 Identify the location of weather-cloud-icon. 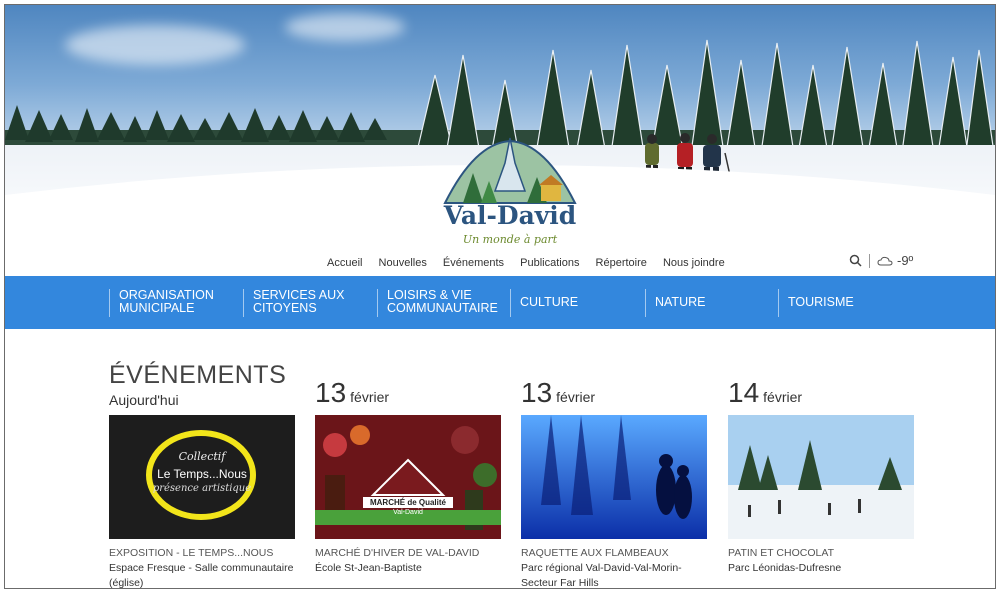
(885, 260).